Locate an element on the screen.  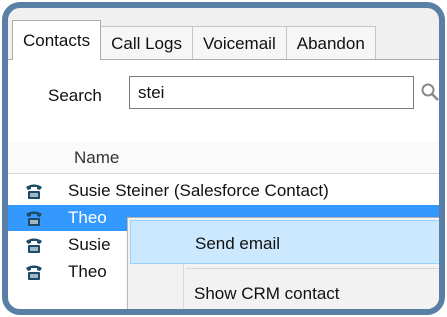
contact-name: Susie is located at coordinates (89, 244).